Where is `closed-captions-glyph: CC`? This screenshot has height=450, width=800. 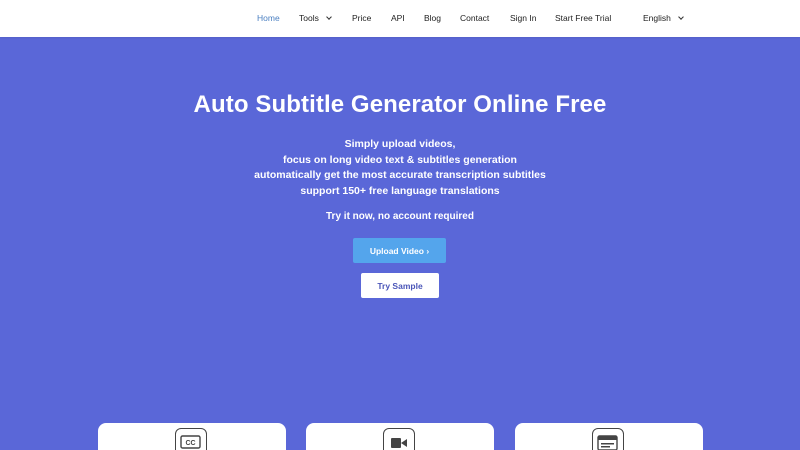 closed-captions-glyph: CC is located at coordinates (190, 442).